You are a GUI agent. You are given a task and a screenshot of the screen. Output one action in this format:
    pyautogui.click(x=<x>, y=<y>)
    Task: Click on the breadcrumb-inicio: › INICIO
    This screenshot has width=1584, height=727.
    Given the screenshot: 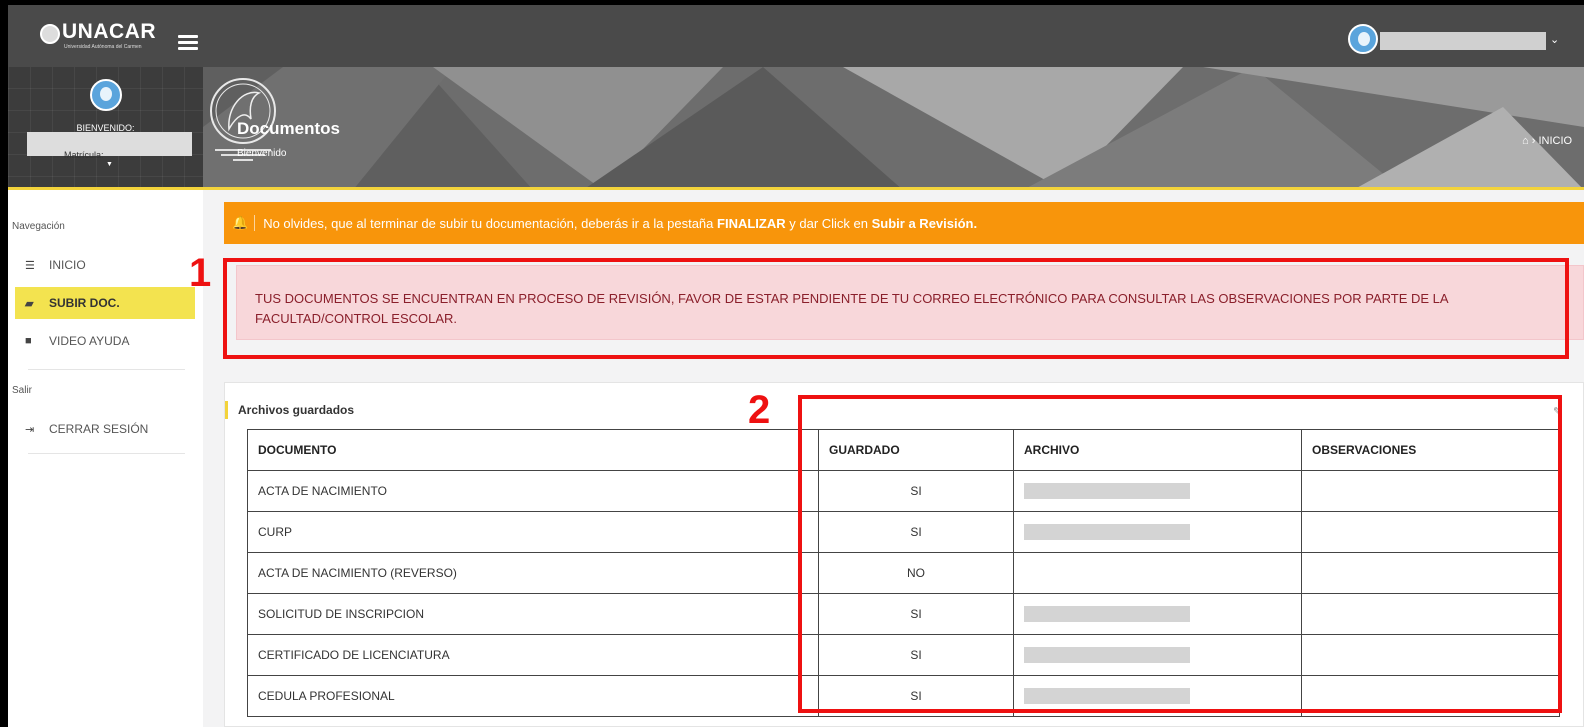 What is the action you would take?
    pyautogui.click(x=1552, y=141)
    